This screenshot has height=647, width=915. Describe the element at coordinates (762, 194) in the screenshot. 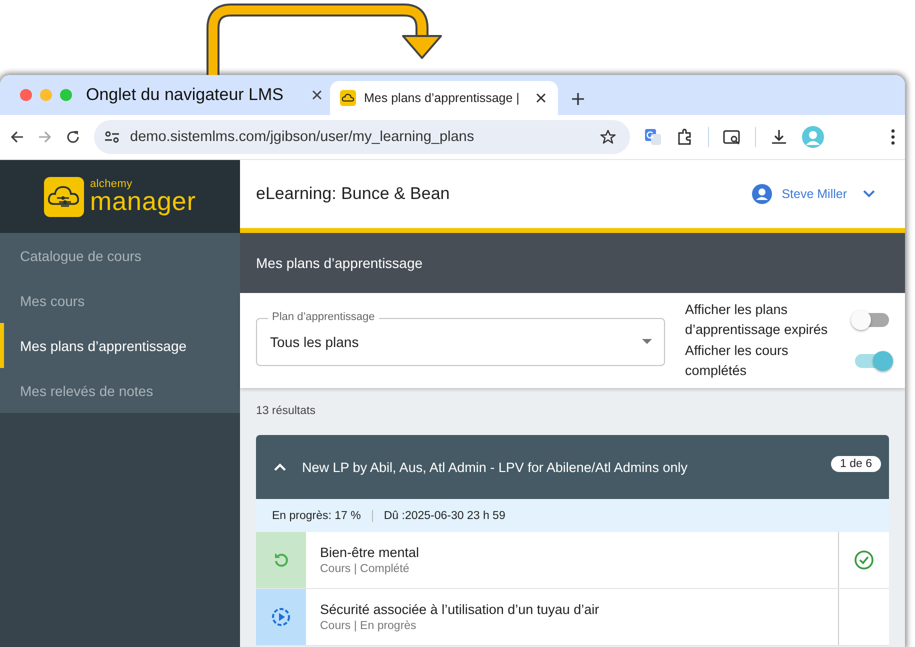

I see `user-avatar-icon` at that location.